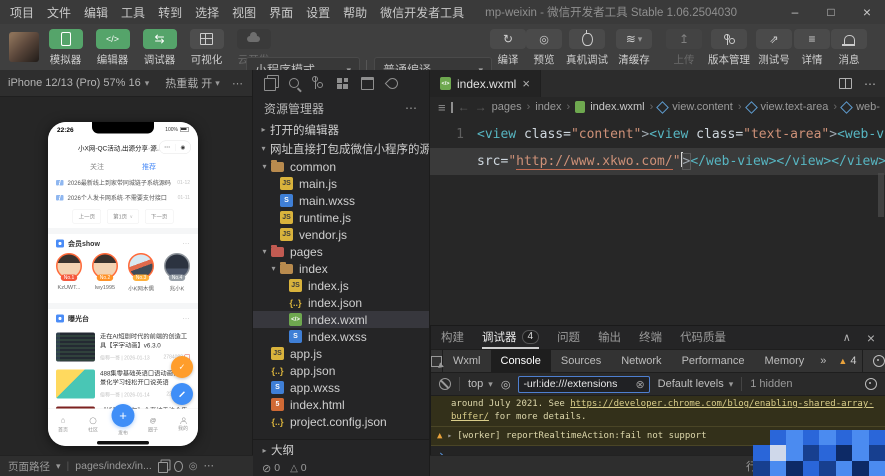  I want to click on debugger-button: 调试器, so click(159, 48).